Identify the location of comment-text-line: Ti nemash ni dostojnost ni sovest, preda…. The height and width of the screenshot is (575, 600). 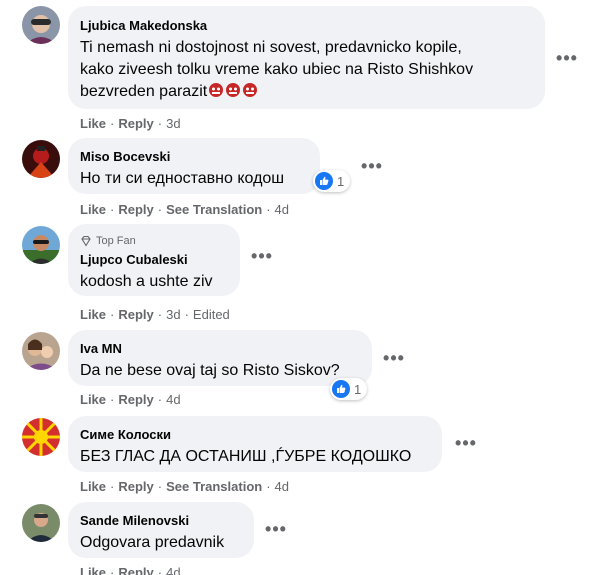
(271, 47).